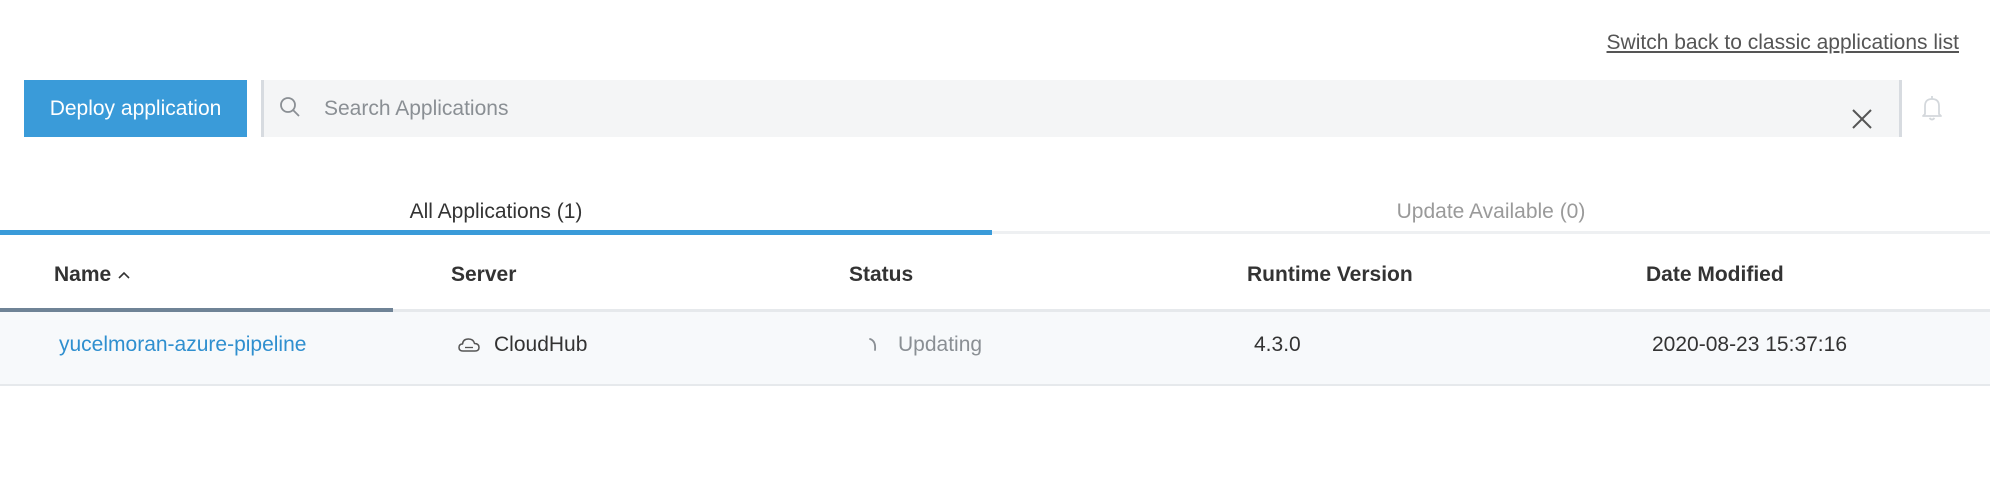  Describe the element at coordinates (496, 232) in the screenshot. I see `active-tab-indicator` at that location.